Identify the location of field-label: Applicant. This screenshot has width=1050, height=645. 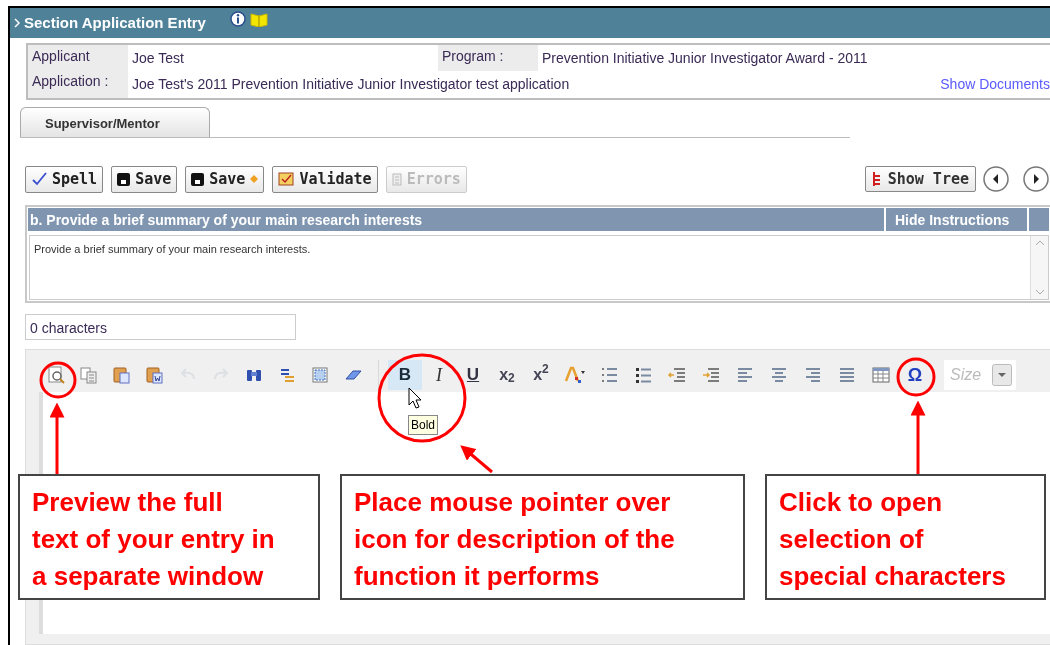
(78, 58).